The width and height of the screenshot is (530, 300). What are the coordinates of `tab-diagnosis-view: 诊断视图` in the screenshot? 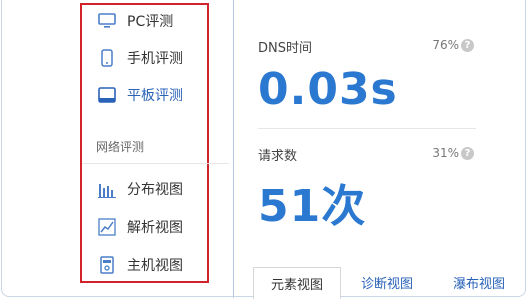 It's located at (387, 282).